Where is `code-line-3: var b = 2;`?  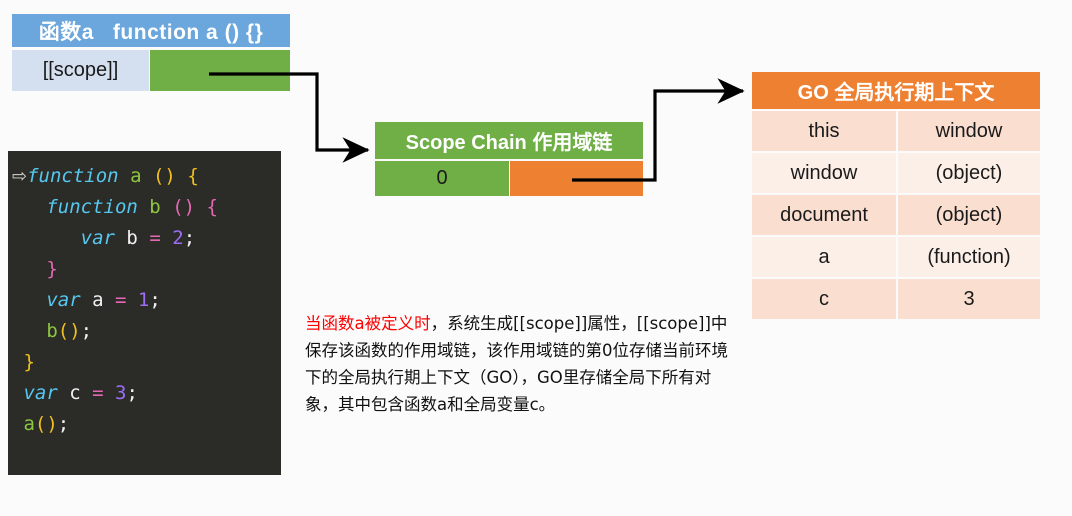
code-line-3: var b = 2; is located at coordinates (138, 238).